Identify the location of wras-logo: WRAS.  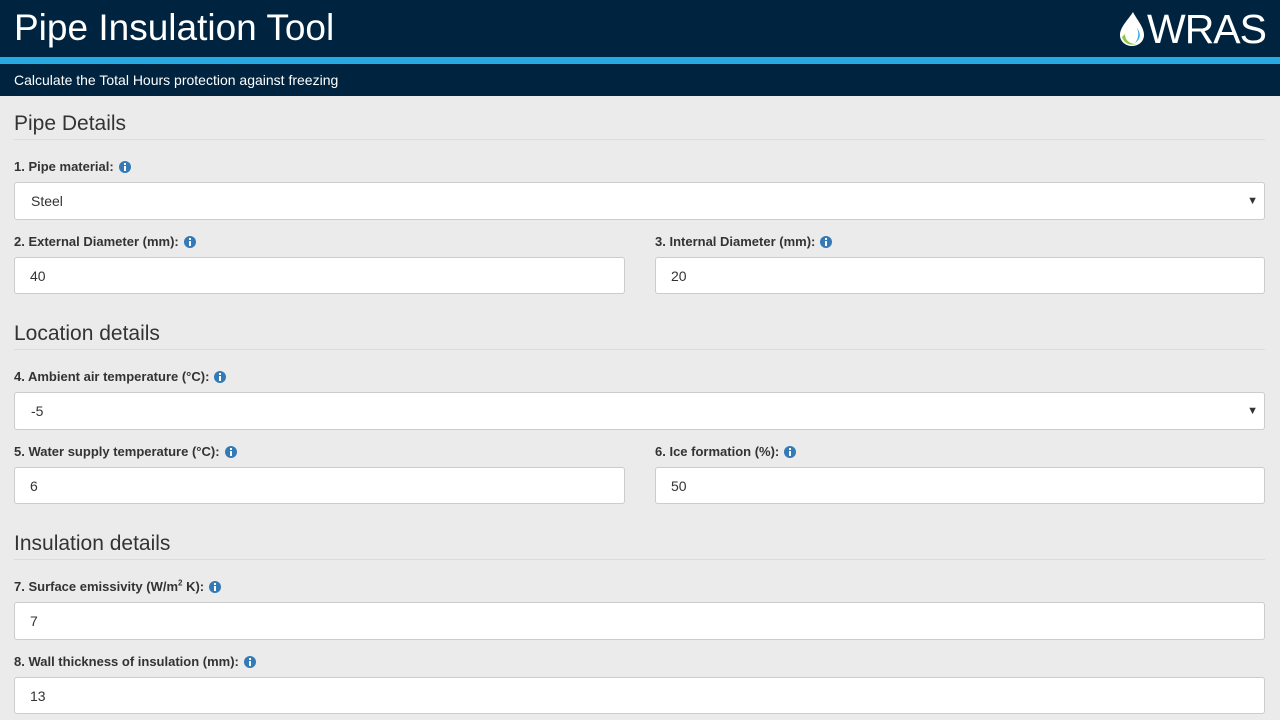
(1192, 29).